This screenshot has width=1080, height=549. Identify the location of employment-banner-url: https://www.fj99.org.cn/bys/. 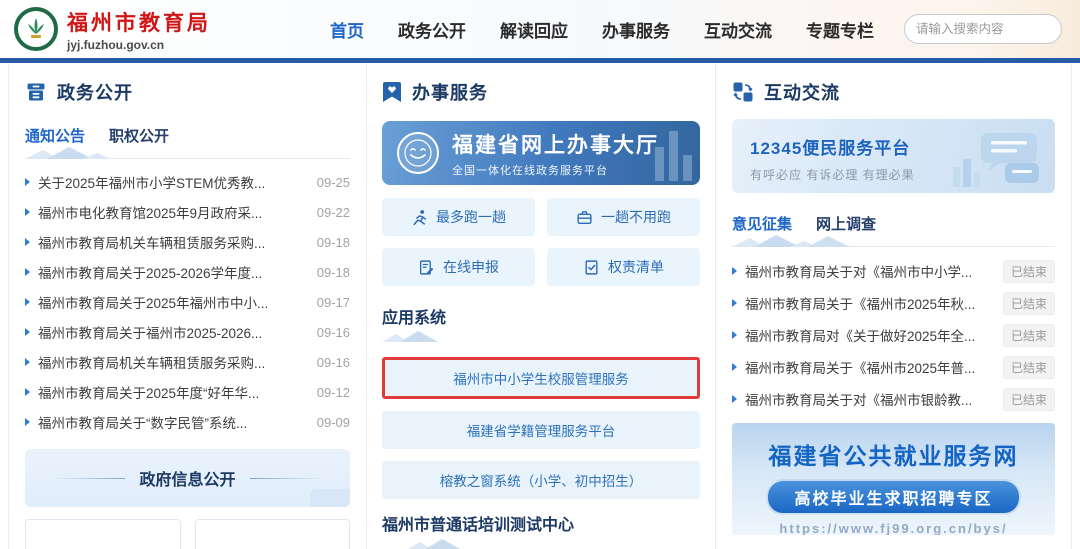
(893, 528).